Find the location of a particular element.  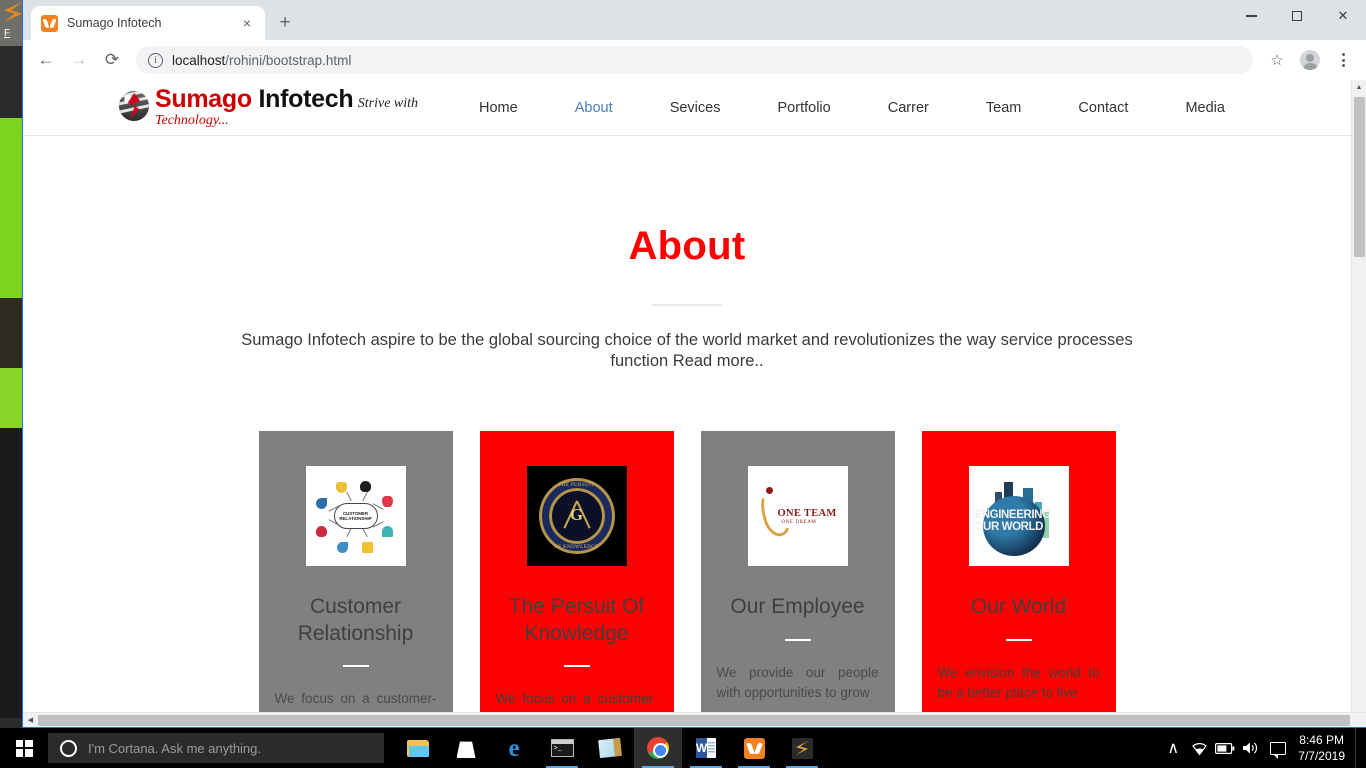

vertical-scrollbar: ▲ is located at coordinates (1358, 396).